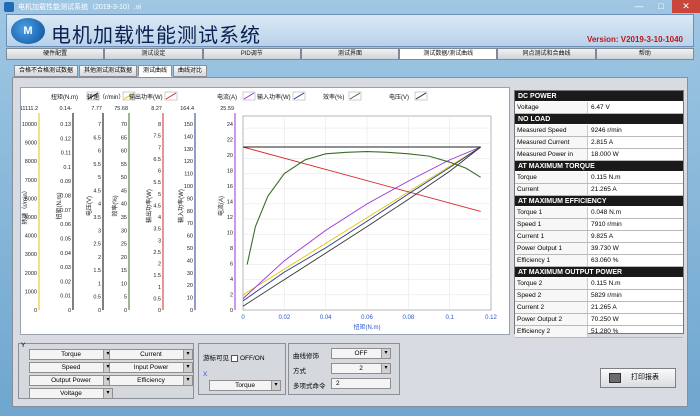 The image size is (700, 416). Describe the element at coordinates (234, 358) in the screenshot. I see `cursor-visible-checkbox` at that location.